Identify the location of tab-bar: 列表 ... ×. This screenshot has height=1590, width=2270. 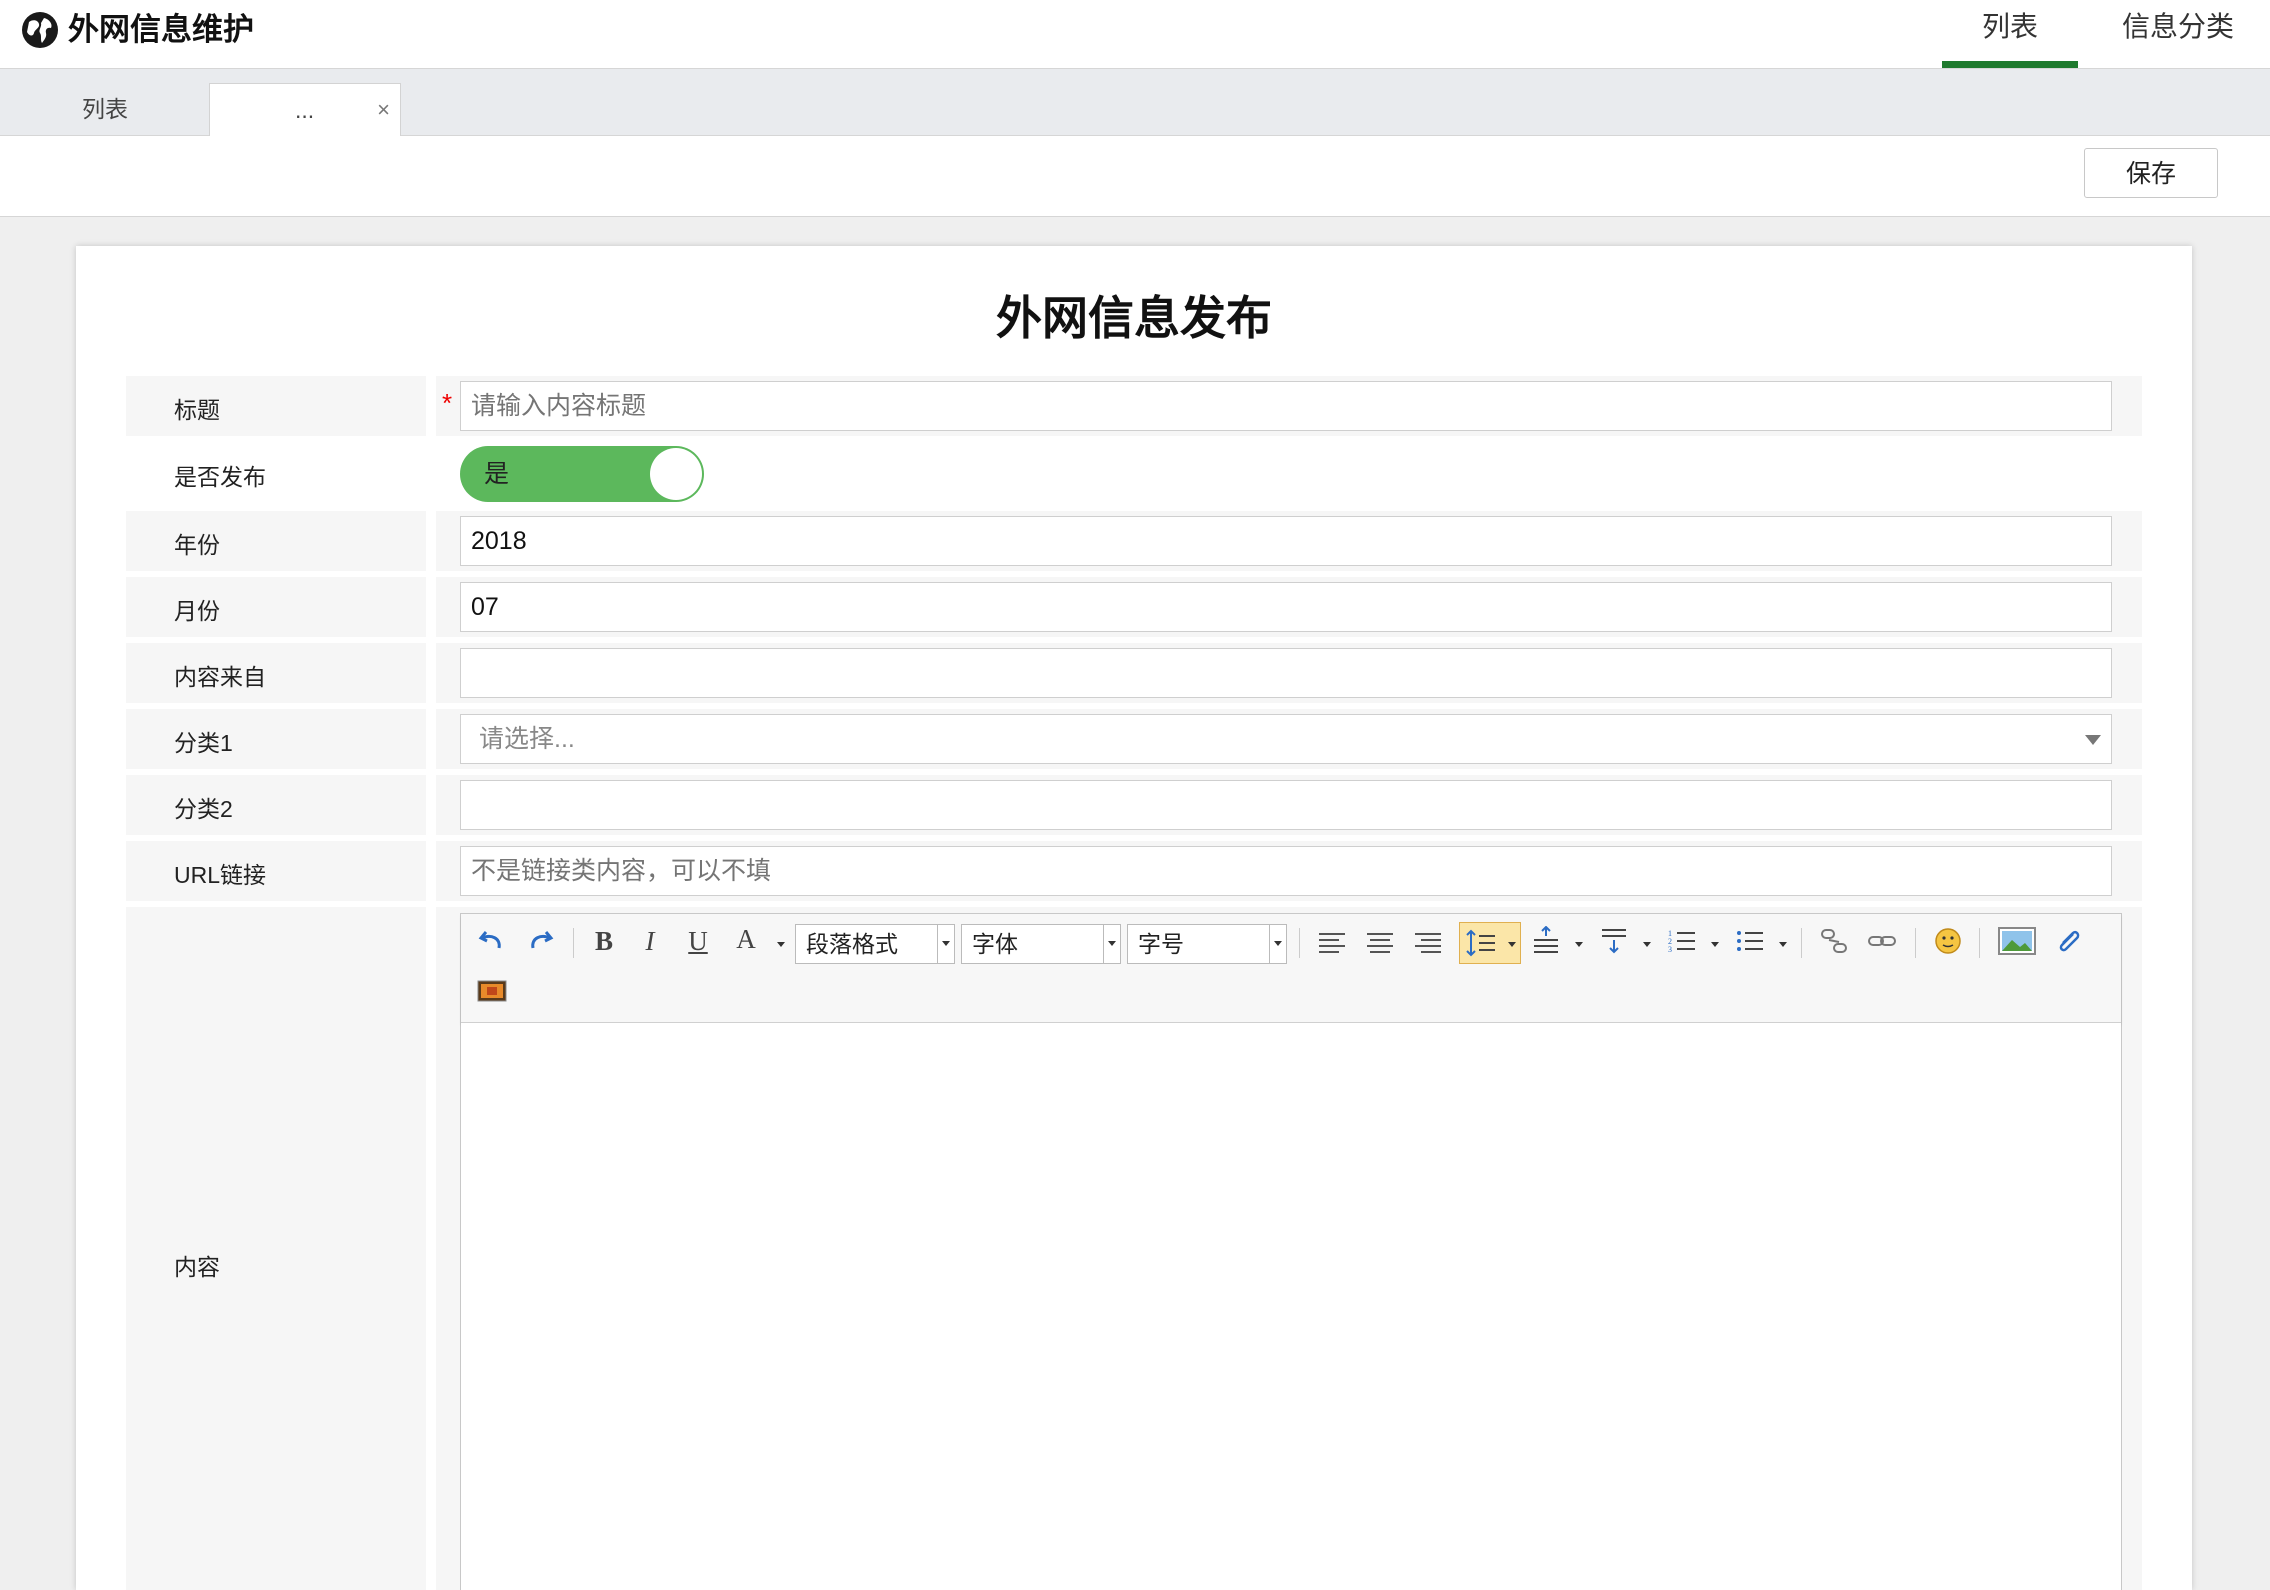
(1135, 103).